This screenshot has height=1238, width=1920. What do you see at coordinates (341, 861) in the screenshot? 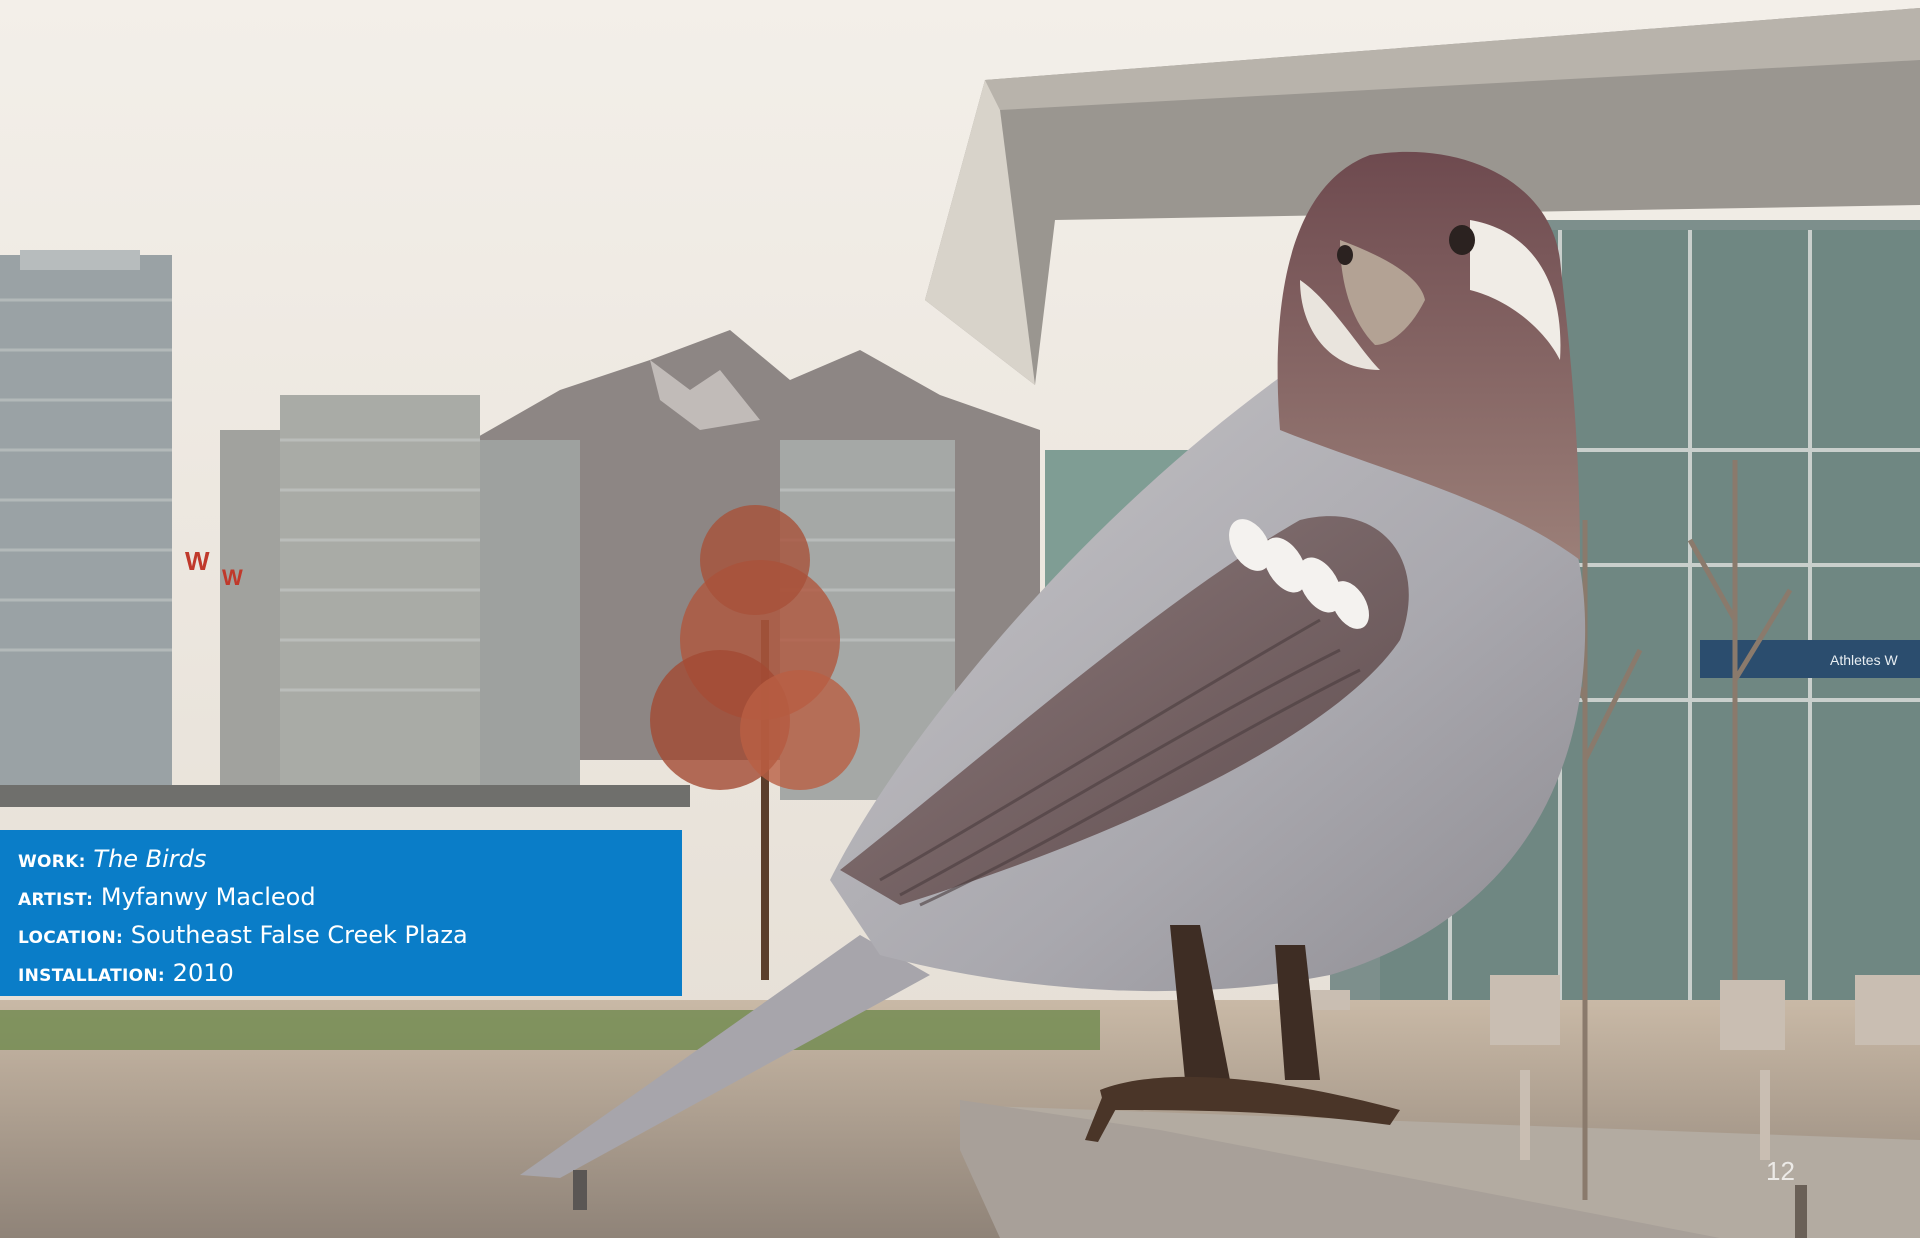
I see `work-row: WORK: The Birds` at bounding box center [341, 861].